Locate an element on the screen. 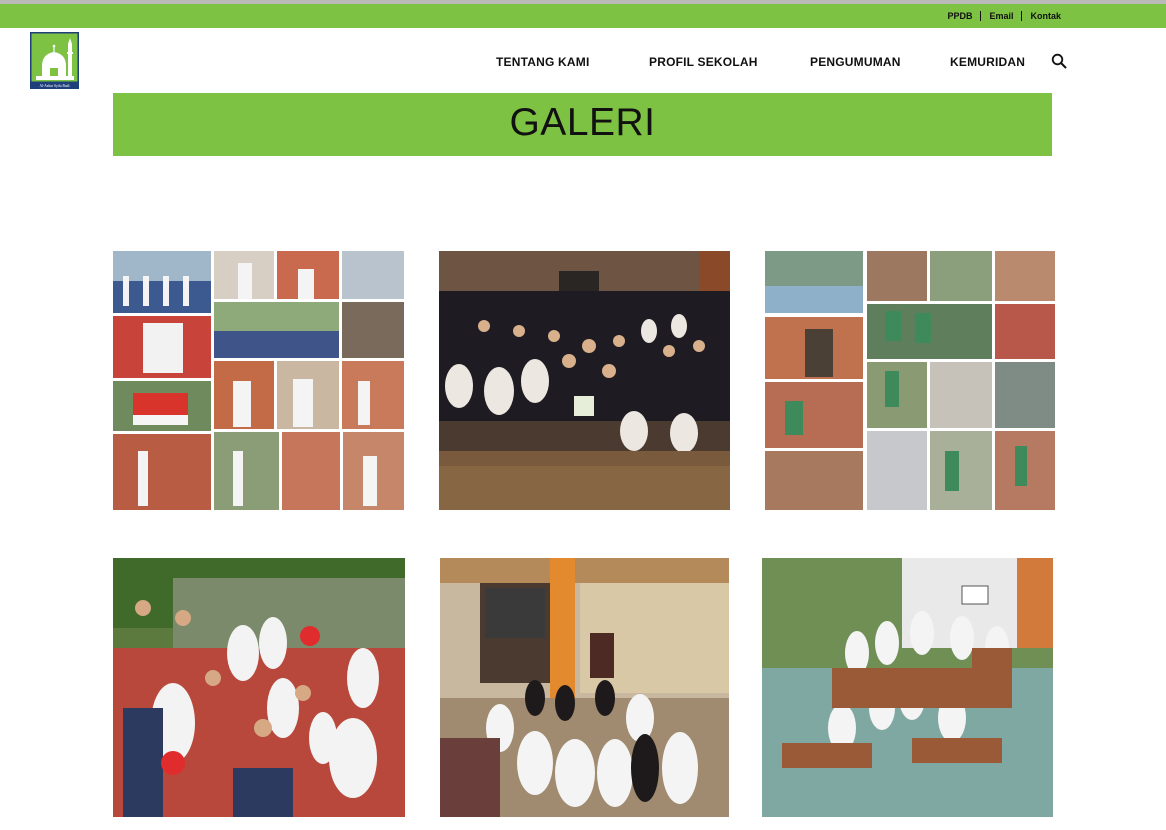  nav-item-pengumuman: PENGUMUMAN is located at coordinates (855, 62).